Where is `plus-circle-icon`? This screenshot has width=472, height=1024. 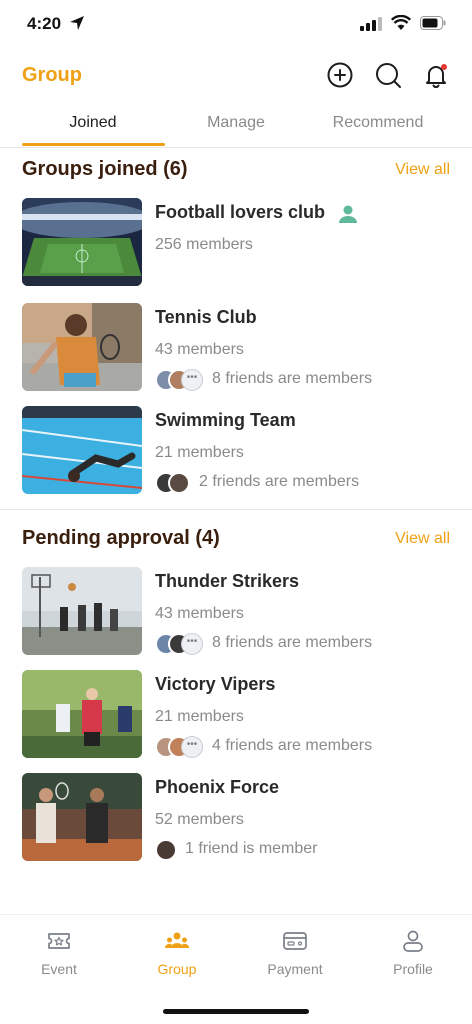 plus-circle-icon is located at coordinates (340, 75).